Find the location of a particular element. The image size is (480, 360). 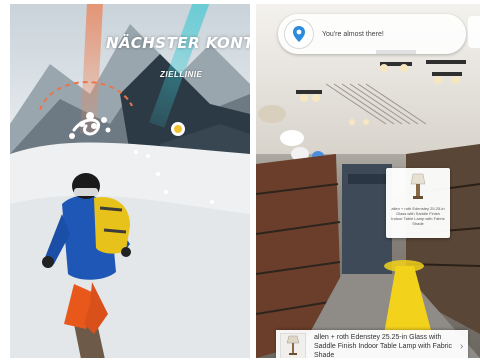

checkpoint-subtitle: ZIELLINIE is located at coordinates (181, 74).